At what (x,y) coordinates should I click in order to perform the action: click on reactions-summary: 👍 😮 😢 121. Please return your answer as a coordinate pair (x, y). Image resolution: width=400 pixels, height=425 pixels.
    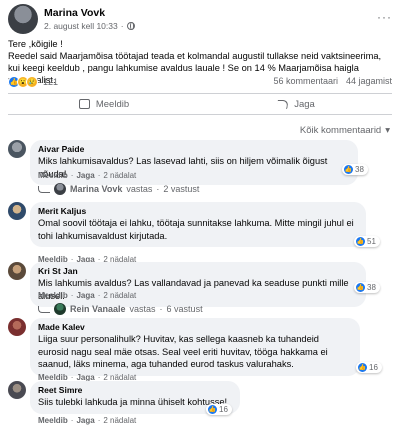
    Looking at the image, I should click on (33, 82).